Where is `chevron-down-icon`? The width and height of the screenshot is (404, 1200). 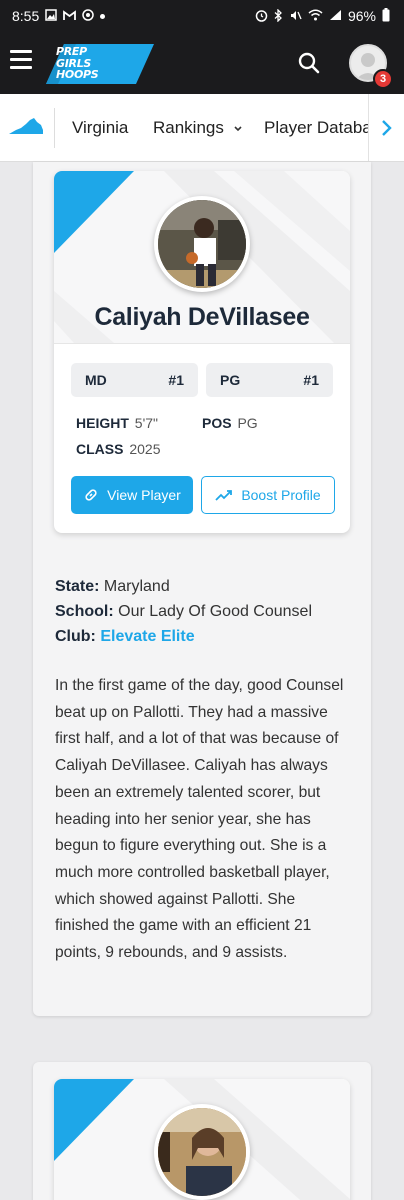
chevron-down-icon is located at coordinates (238, 128).